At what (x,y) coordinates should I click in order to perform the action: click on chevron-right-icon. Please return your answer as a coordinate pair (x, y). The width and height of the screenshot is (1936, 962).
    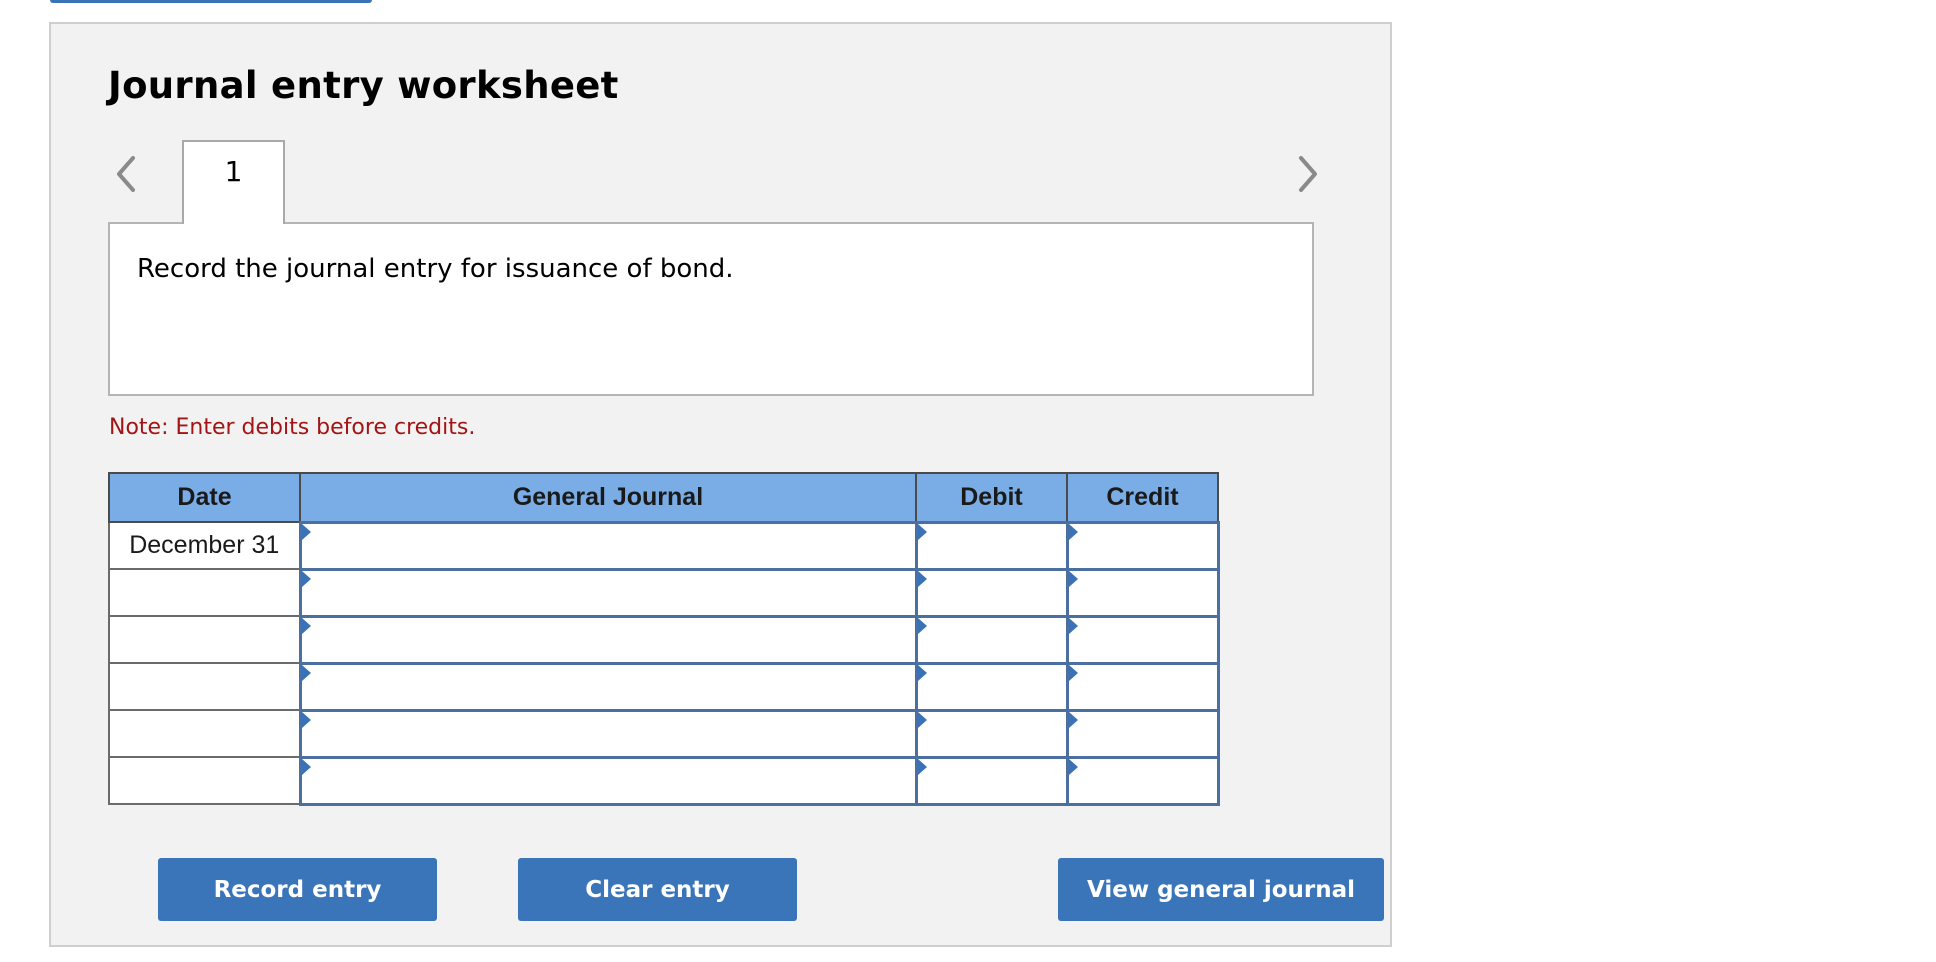
    Looking at the image, I should click on (1308, 174).